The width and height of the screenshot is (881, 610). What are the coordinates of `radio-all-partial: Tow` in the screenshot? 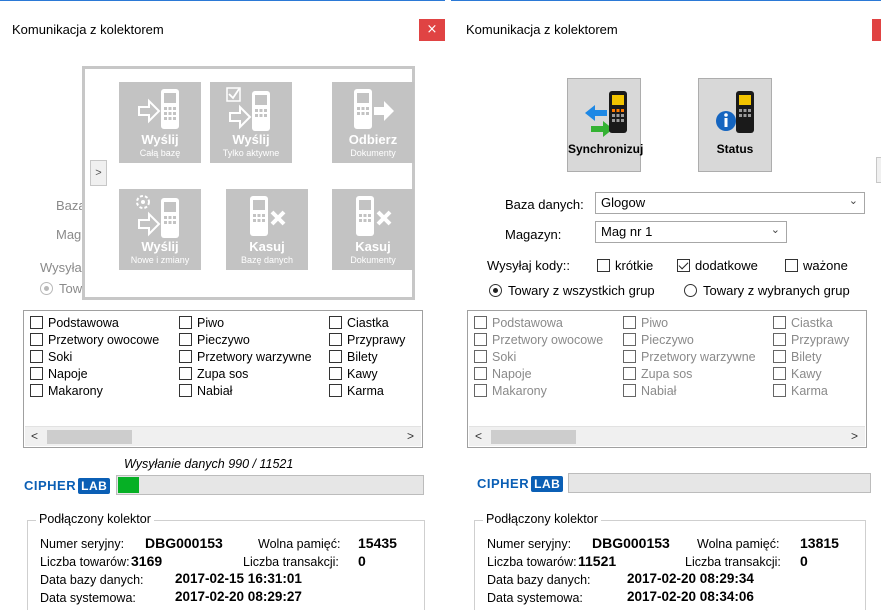 It's located at (61, 288).